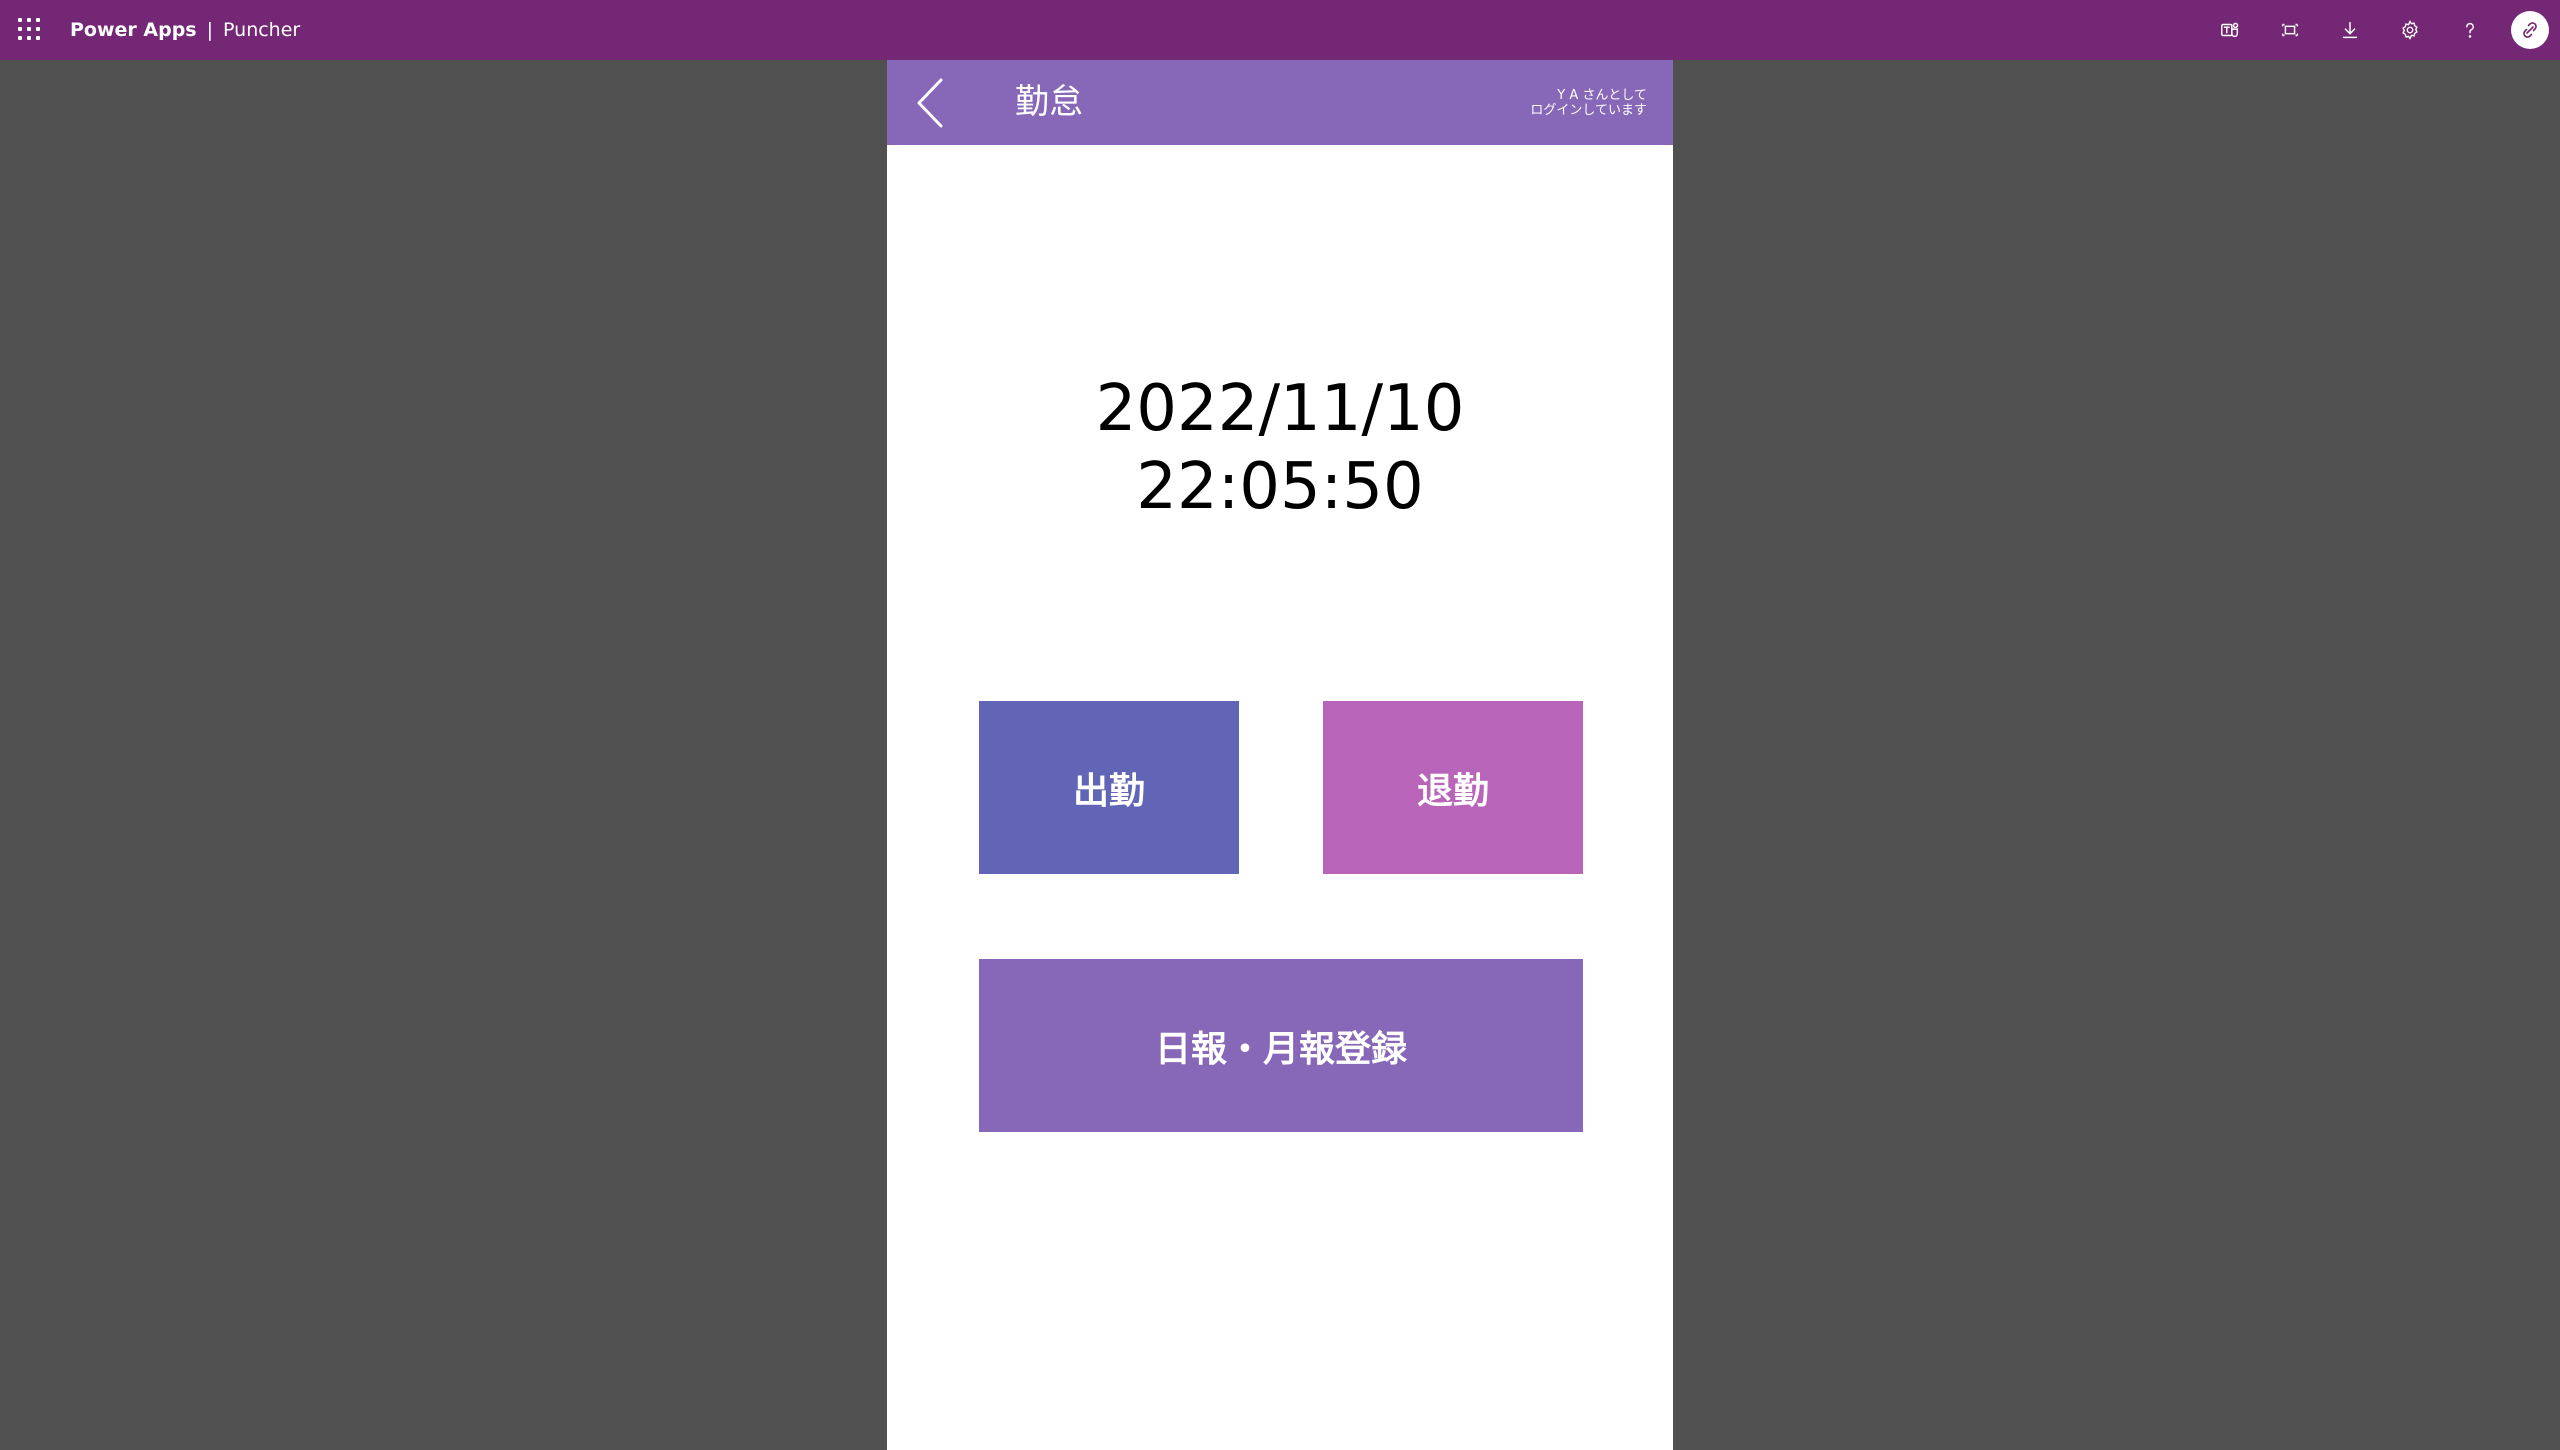 The height and width of the screenshot is (1450, 2560). I want to click on report-button: 日報・月報登録, so click(1281, 1045).